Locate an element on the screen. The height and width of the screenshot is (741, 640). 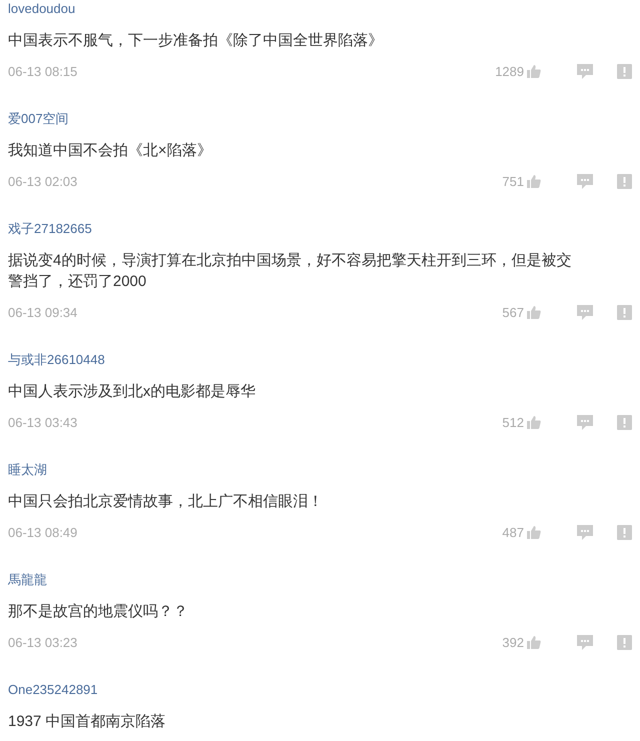
user-name-link: 馬龍龍 is located at coordinates (27, 580).